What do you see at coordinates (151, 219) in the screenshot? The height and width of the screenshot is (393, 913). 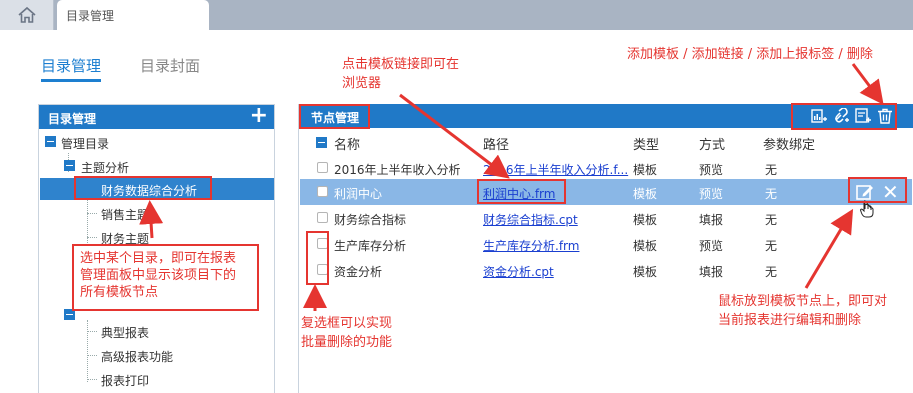 I see `arrow-to-tree-item` at bounding box center [151, 219].